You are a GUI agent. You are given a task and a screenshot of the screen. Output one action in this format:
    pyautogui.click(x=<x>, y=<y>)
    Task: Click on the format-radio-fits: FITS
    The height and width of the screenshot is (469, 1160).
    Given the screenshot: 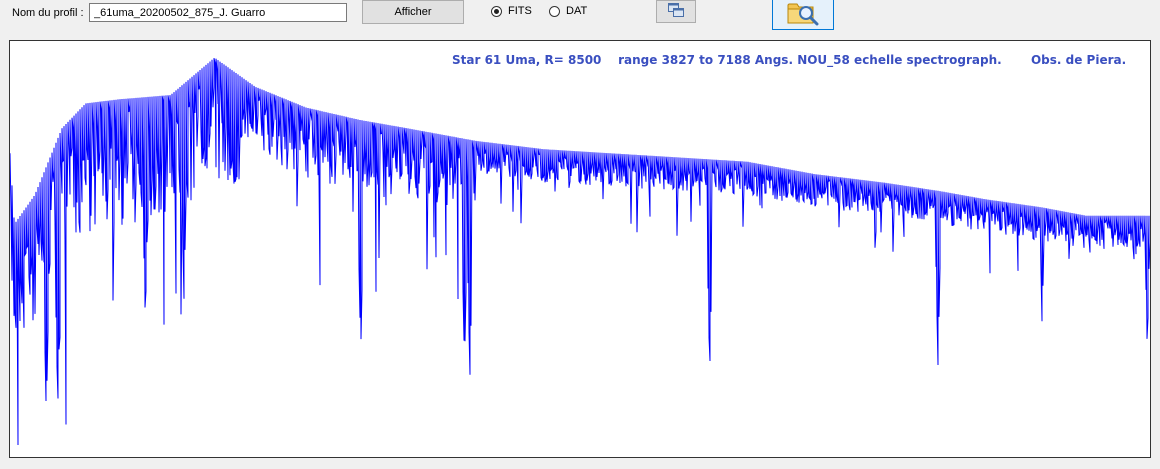 What is the action you would take?
    pyautogui.click(x=511, y=11)
    